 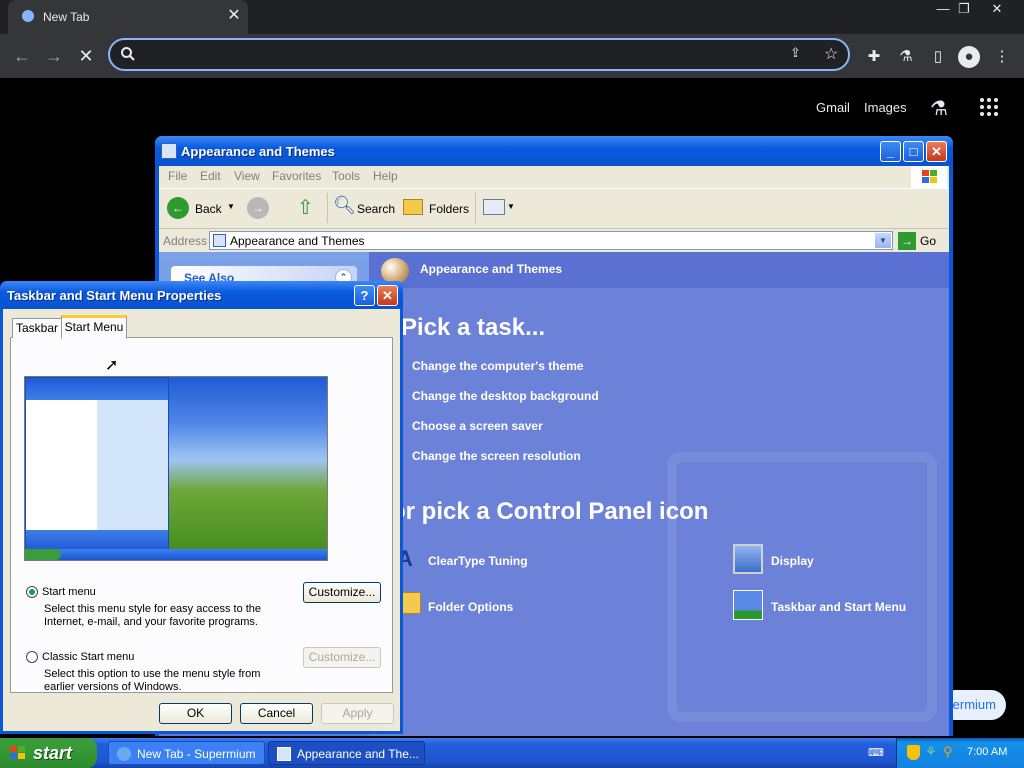 What do you see at coordinates (748, 559) in the screenshot?
I see `display-icon` at bounding box center [748, 559].